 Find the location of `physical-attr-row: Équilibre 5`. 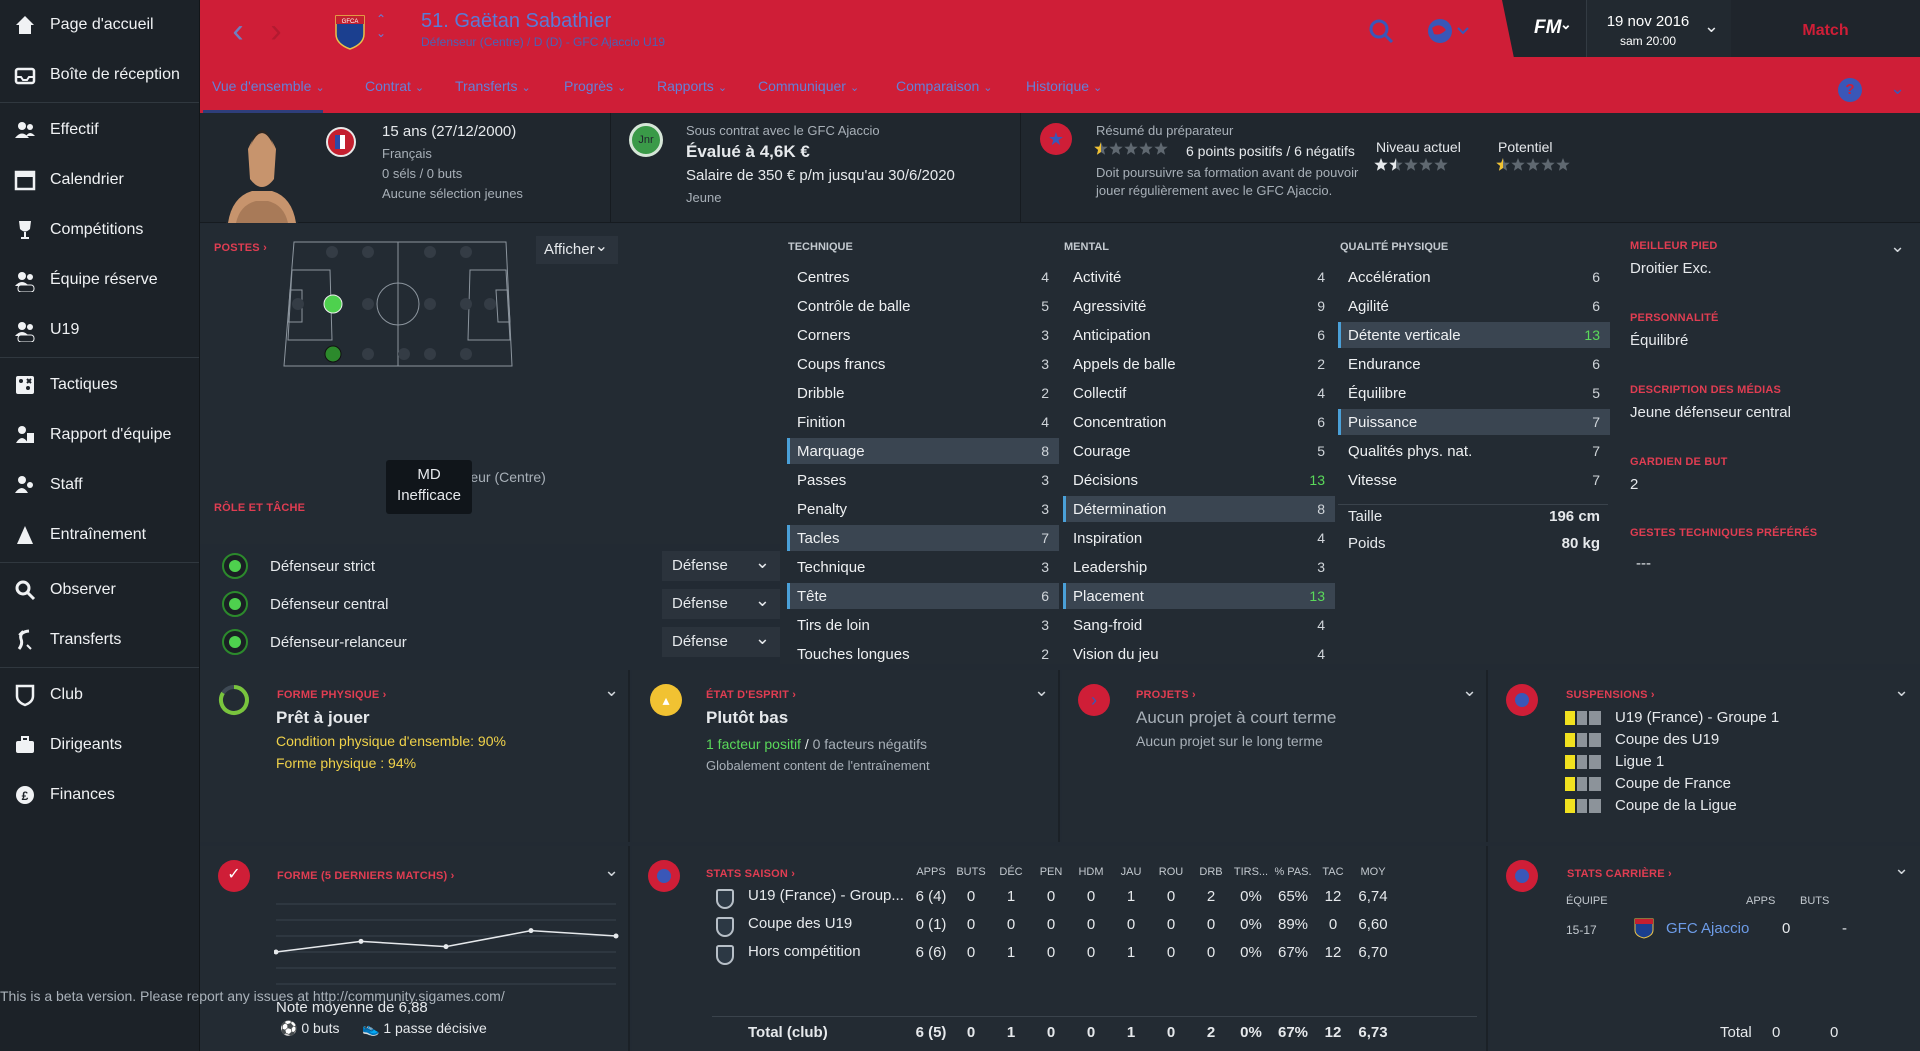

physical-attr-row: Équilibre 5 is located at coordinates (1474, 393).